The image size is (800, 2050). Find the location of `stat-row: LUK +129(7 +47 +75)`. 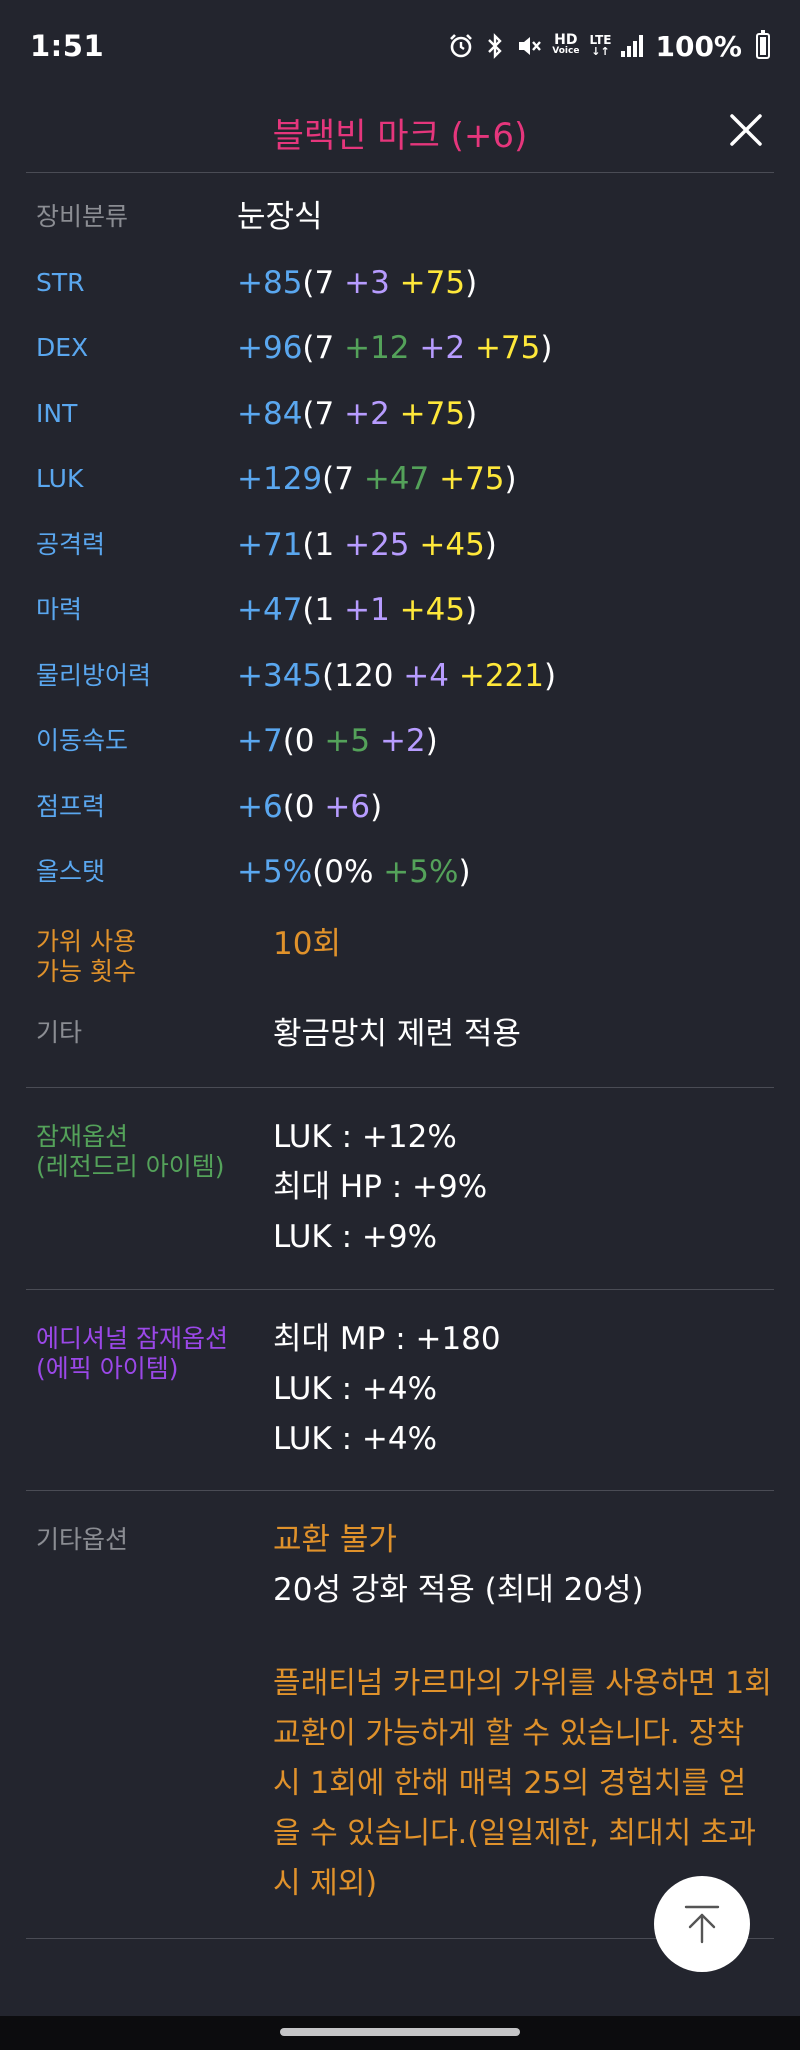

stat-row: LUK +129(7 +47 +75) is located at coordinates (400, 485).